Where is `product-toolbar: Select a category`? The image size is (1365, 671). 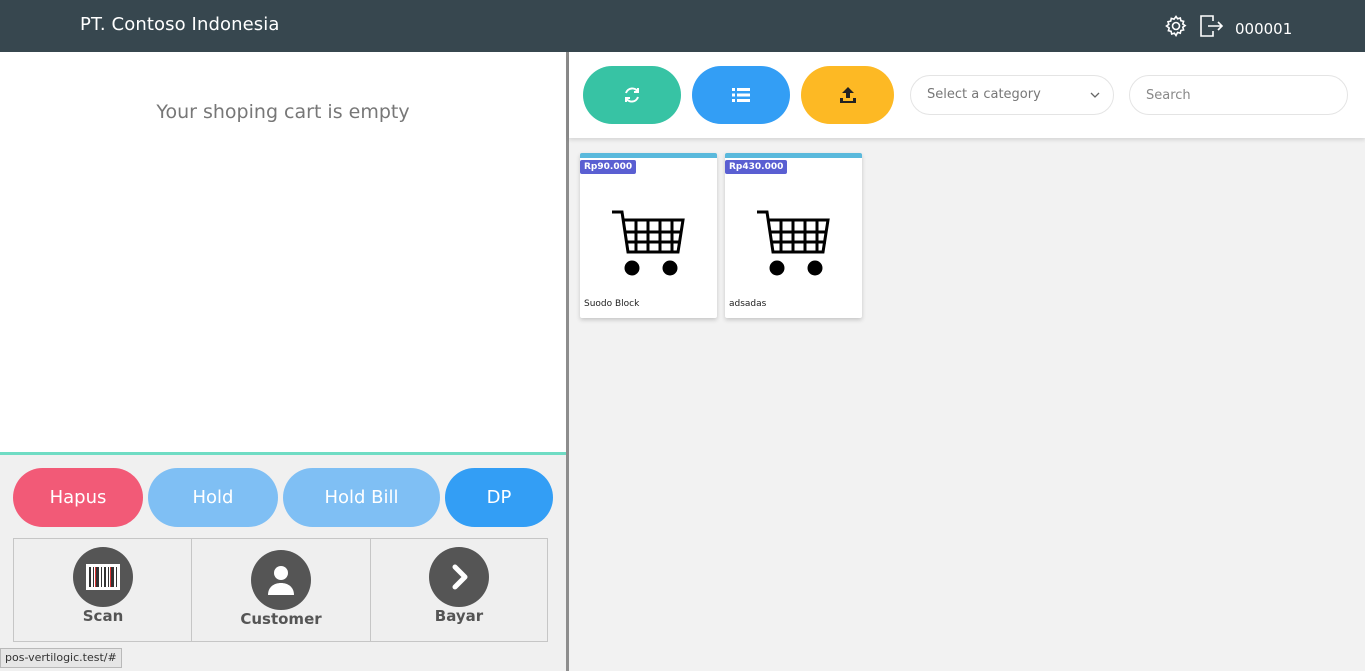 product-toolbar: Select a category is located at coordinates (967, 95).